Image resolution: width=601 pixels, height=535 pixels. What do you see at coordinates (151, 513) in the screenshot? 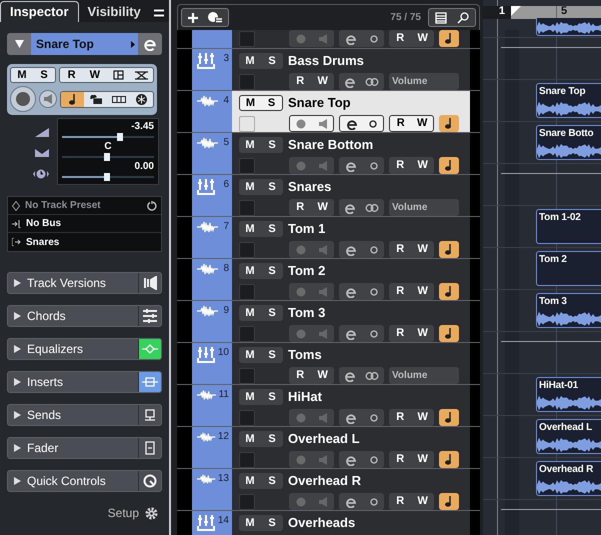
I see `settings-icon` at bounding box center [151, 513].